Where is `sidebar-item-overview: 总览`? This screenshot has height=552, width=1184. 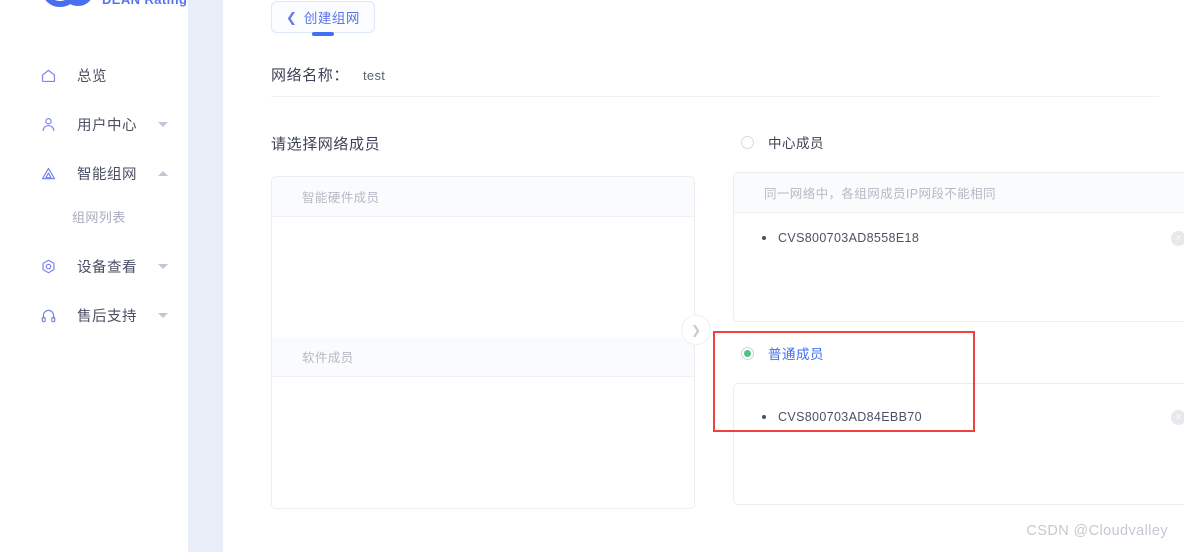
sidebar-item-overview: 总览 is located at coordinates (94, 75).